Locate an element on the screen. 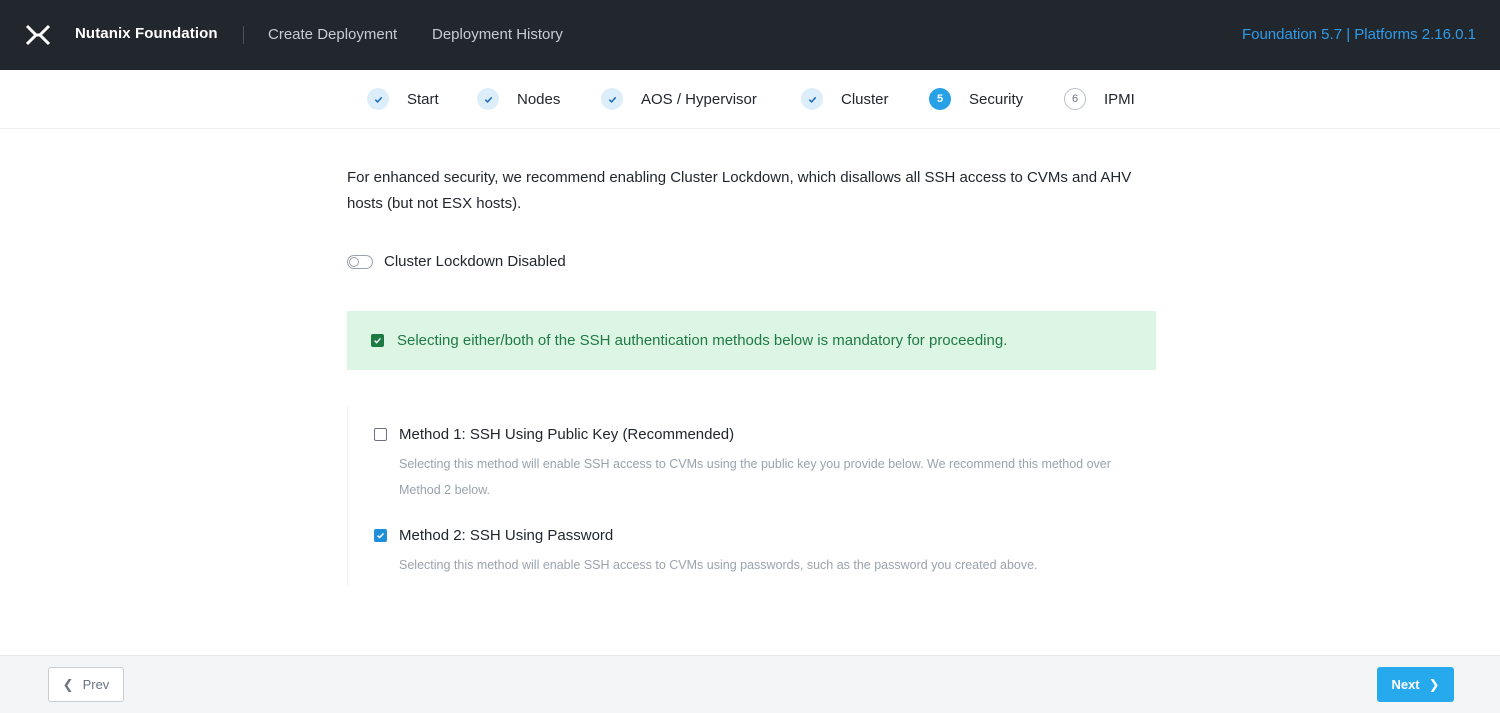  toggle-label: Cluster Lockdown Disabled is located at coordinates (475, 261).